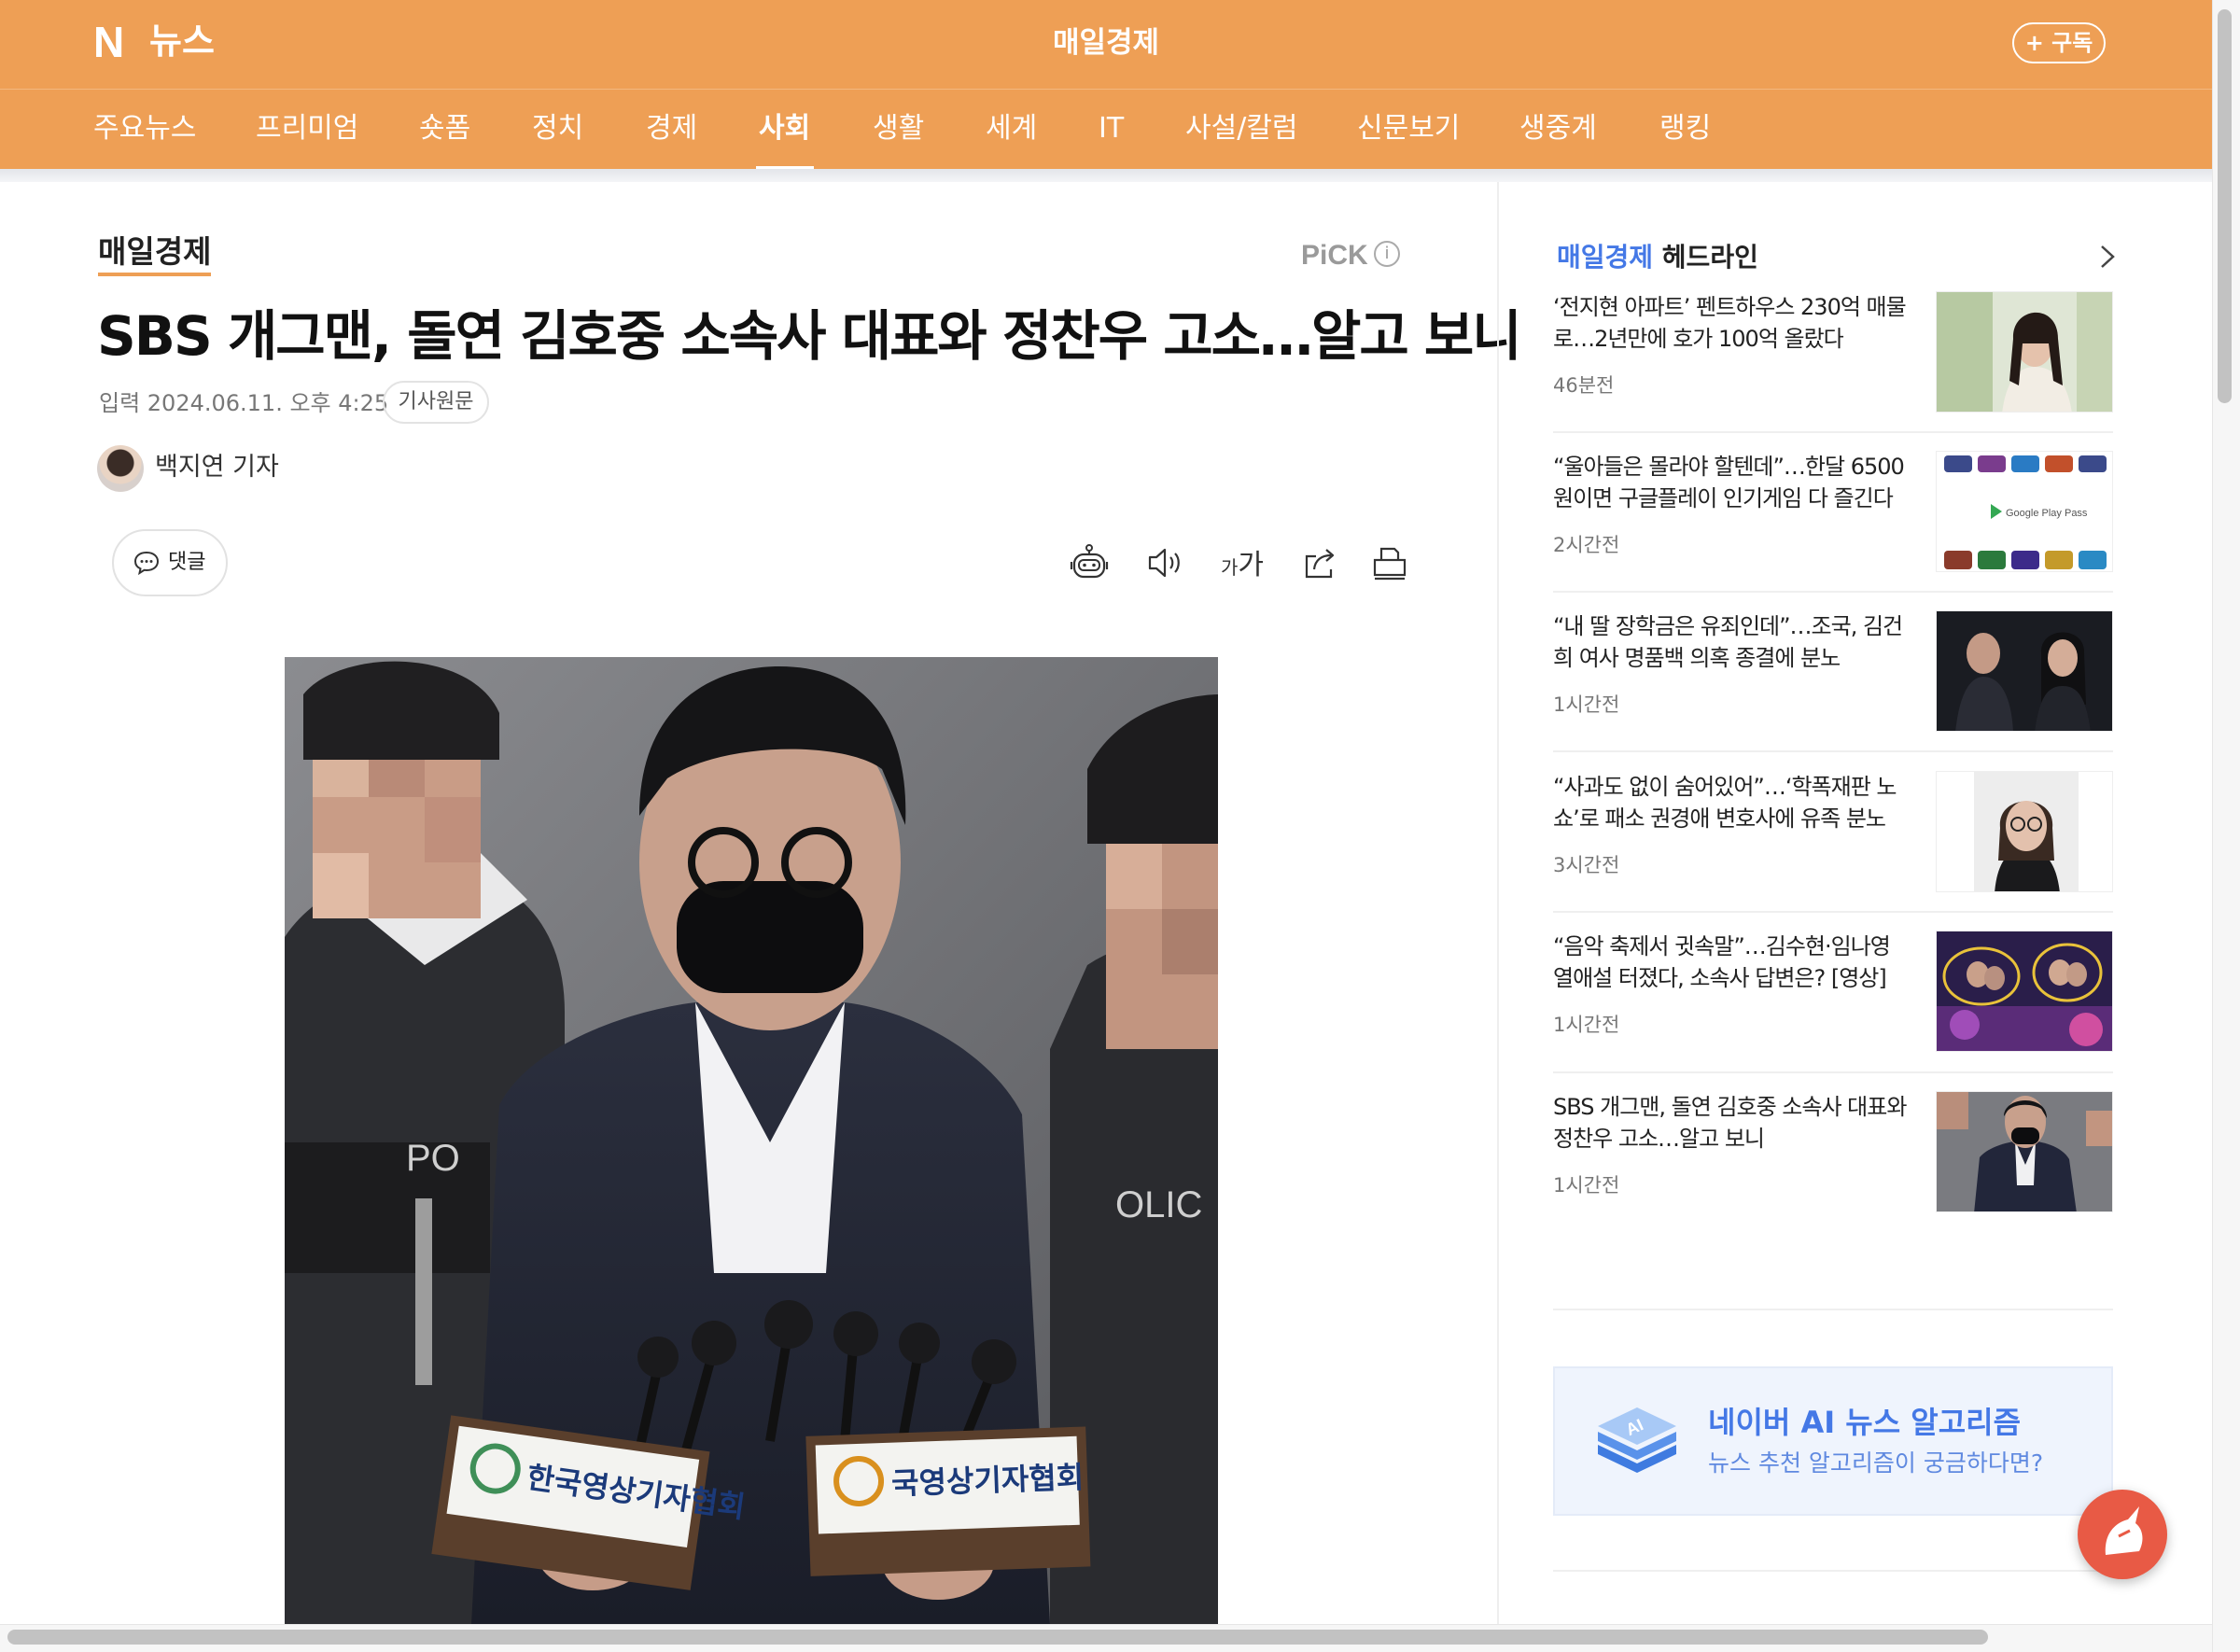 Image resolution: width=2240 pixels, height=1652 pixels. I want to click on header-shadow, so click(1106, 175).